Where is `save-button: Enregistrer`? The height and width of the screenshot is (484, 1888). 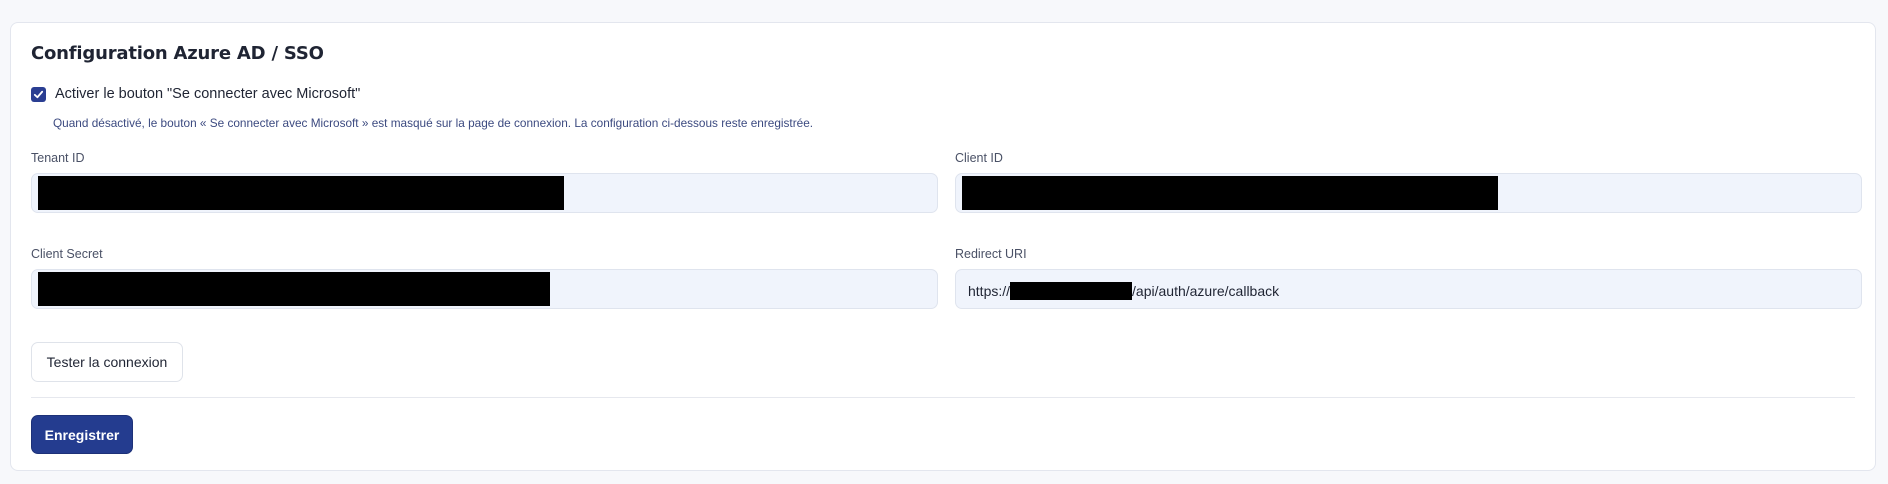 save-button: Enregistrer is located at coordinates (82, 434).